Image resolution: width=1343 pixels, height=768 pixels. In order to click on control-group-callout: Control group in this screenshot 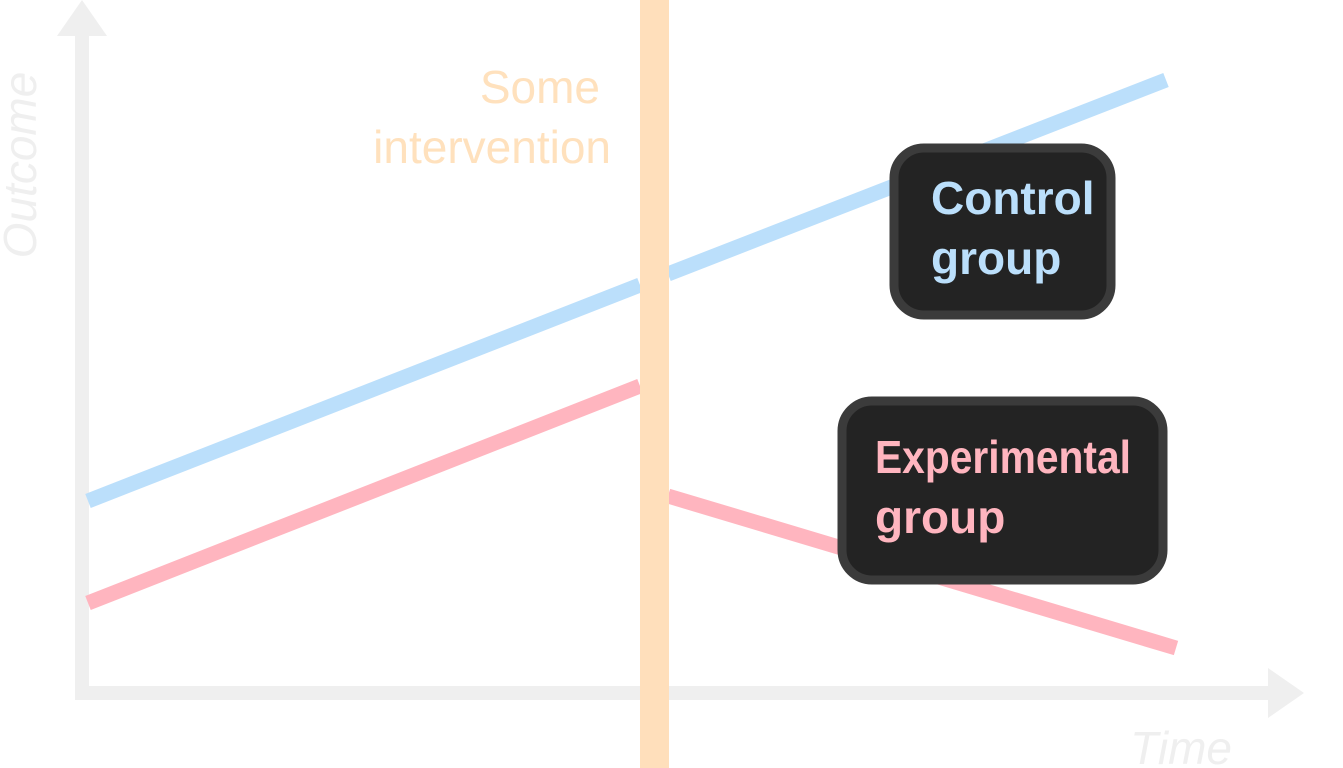, I will do `click(1002, 231)`.